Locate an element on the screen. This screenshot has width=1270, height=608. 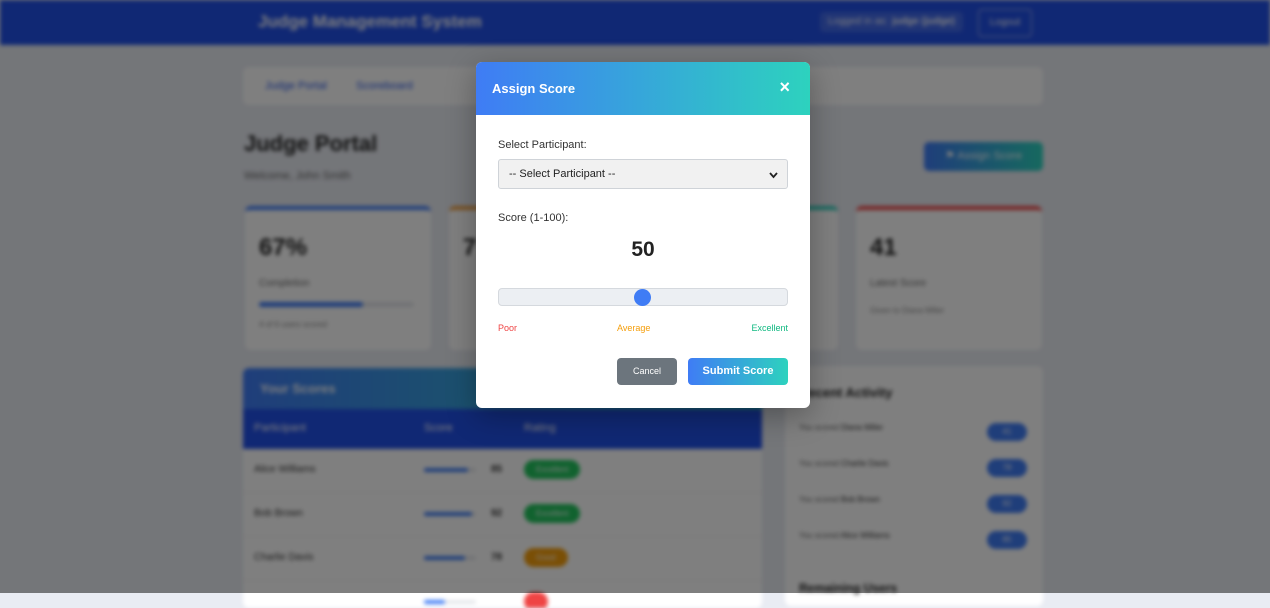
rating-badge is located at coordinates (536, 600).